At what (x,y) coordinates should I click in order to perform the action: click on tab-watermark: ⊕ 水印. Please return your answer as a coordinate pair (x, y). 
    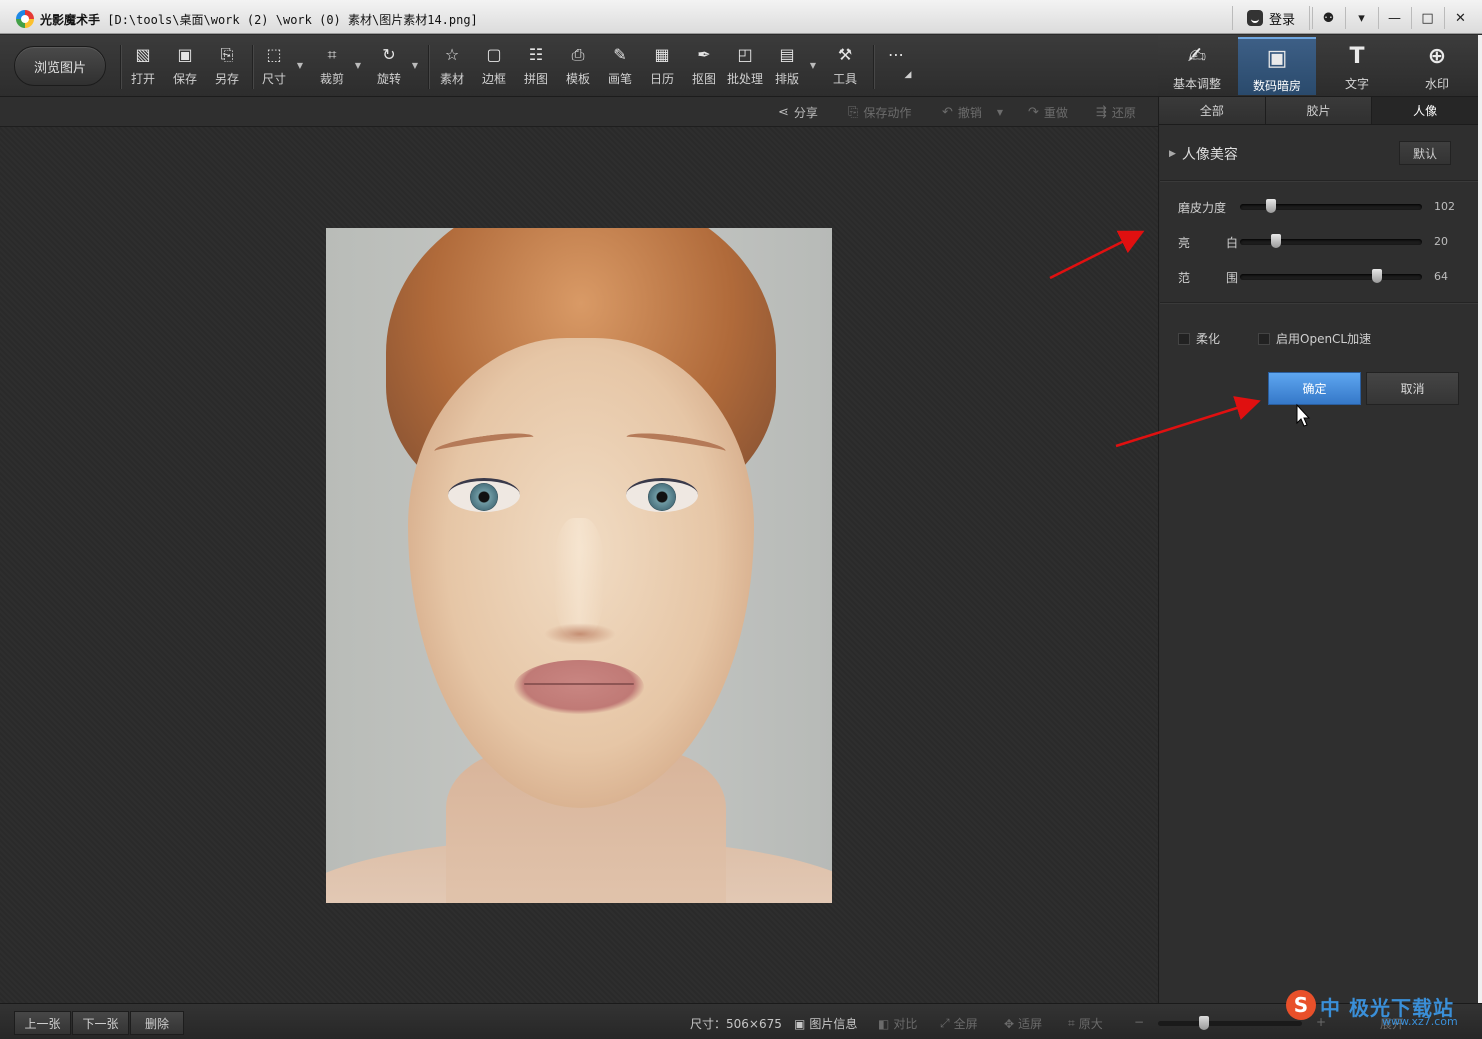
    Looking at the image, I should click on (1437, 66).